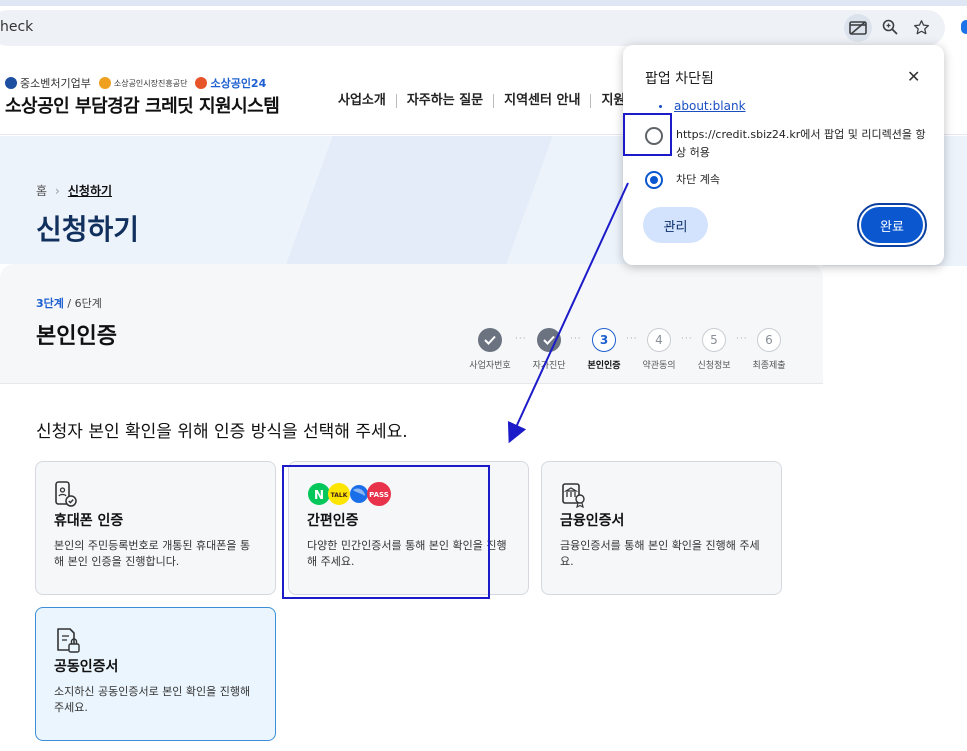 The height and width of the screenshot is (751, 967). Describe the element at coordinates (604, 366) in the screenshot. I see `step-label: 본인인증` at that location.